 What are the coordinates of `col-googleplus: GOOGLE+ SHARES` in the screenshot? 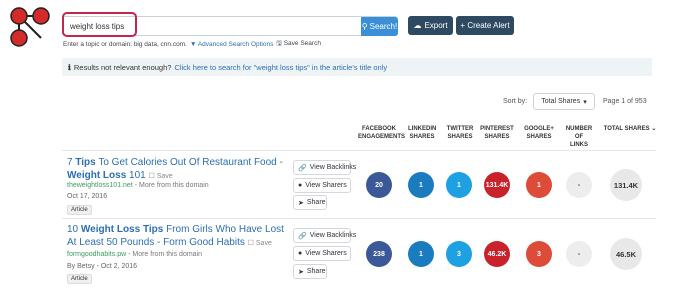 It's located at (539, 133).